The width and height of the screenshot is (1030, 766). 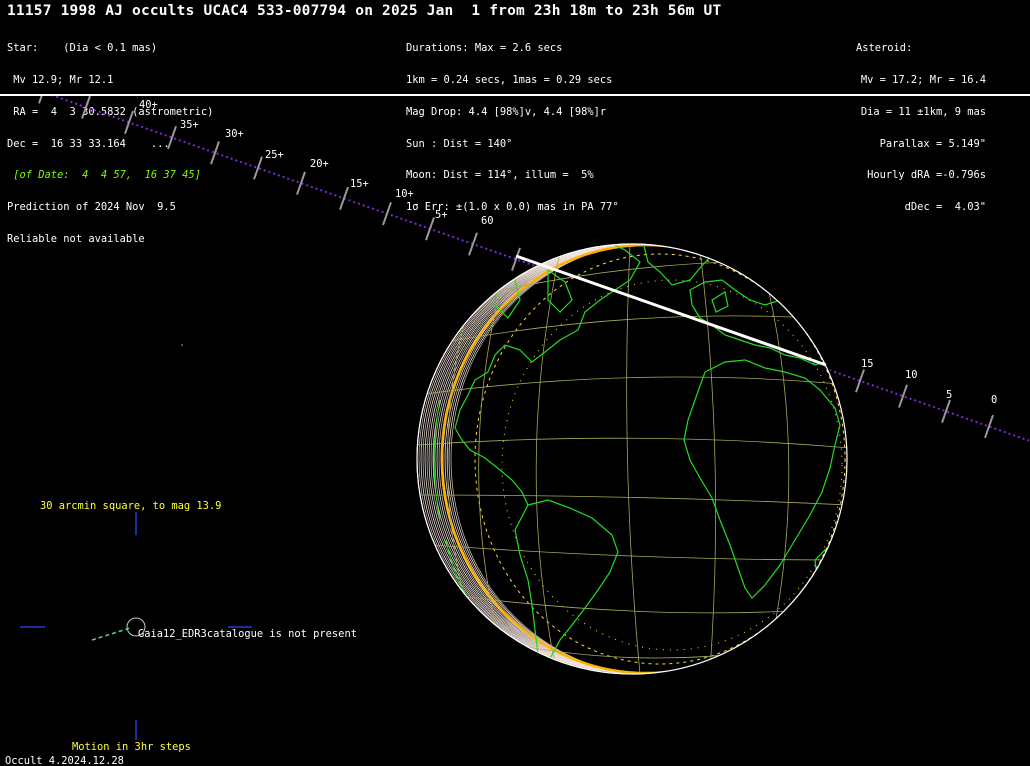 I want to click on tick-label: 5, so click(x=949, y=395).